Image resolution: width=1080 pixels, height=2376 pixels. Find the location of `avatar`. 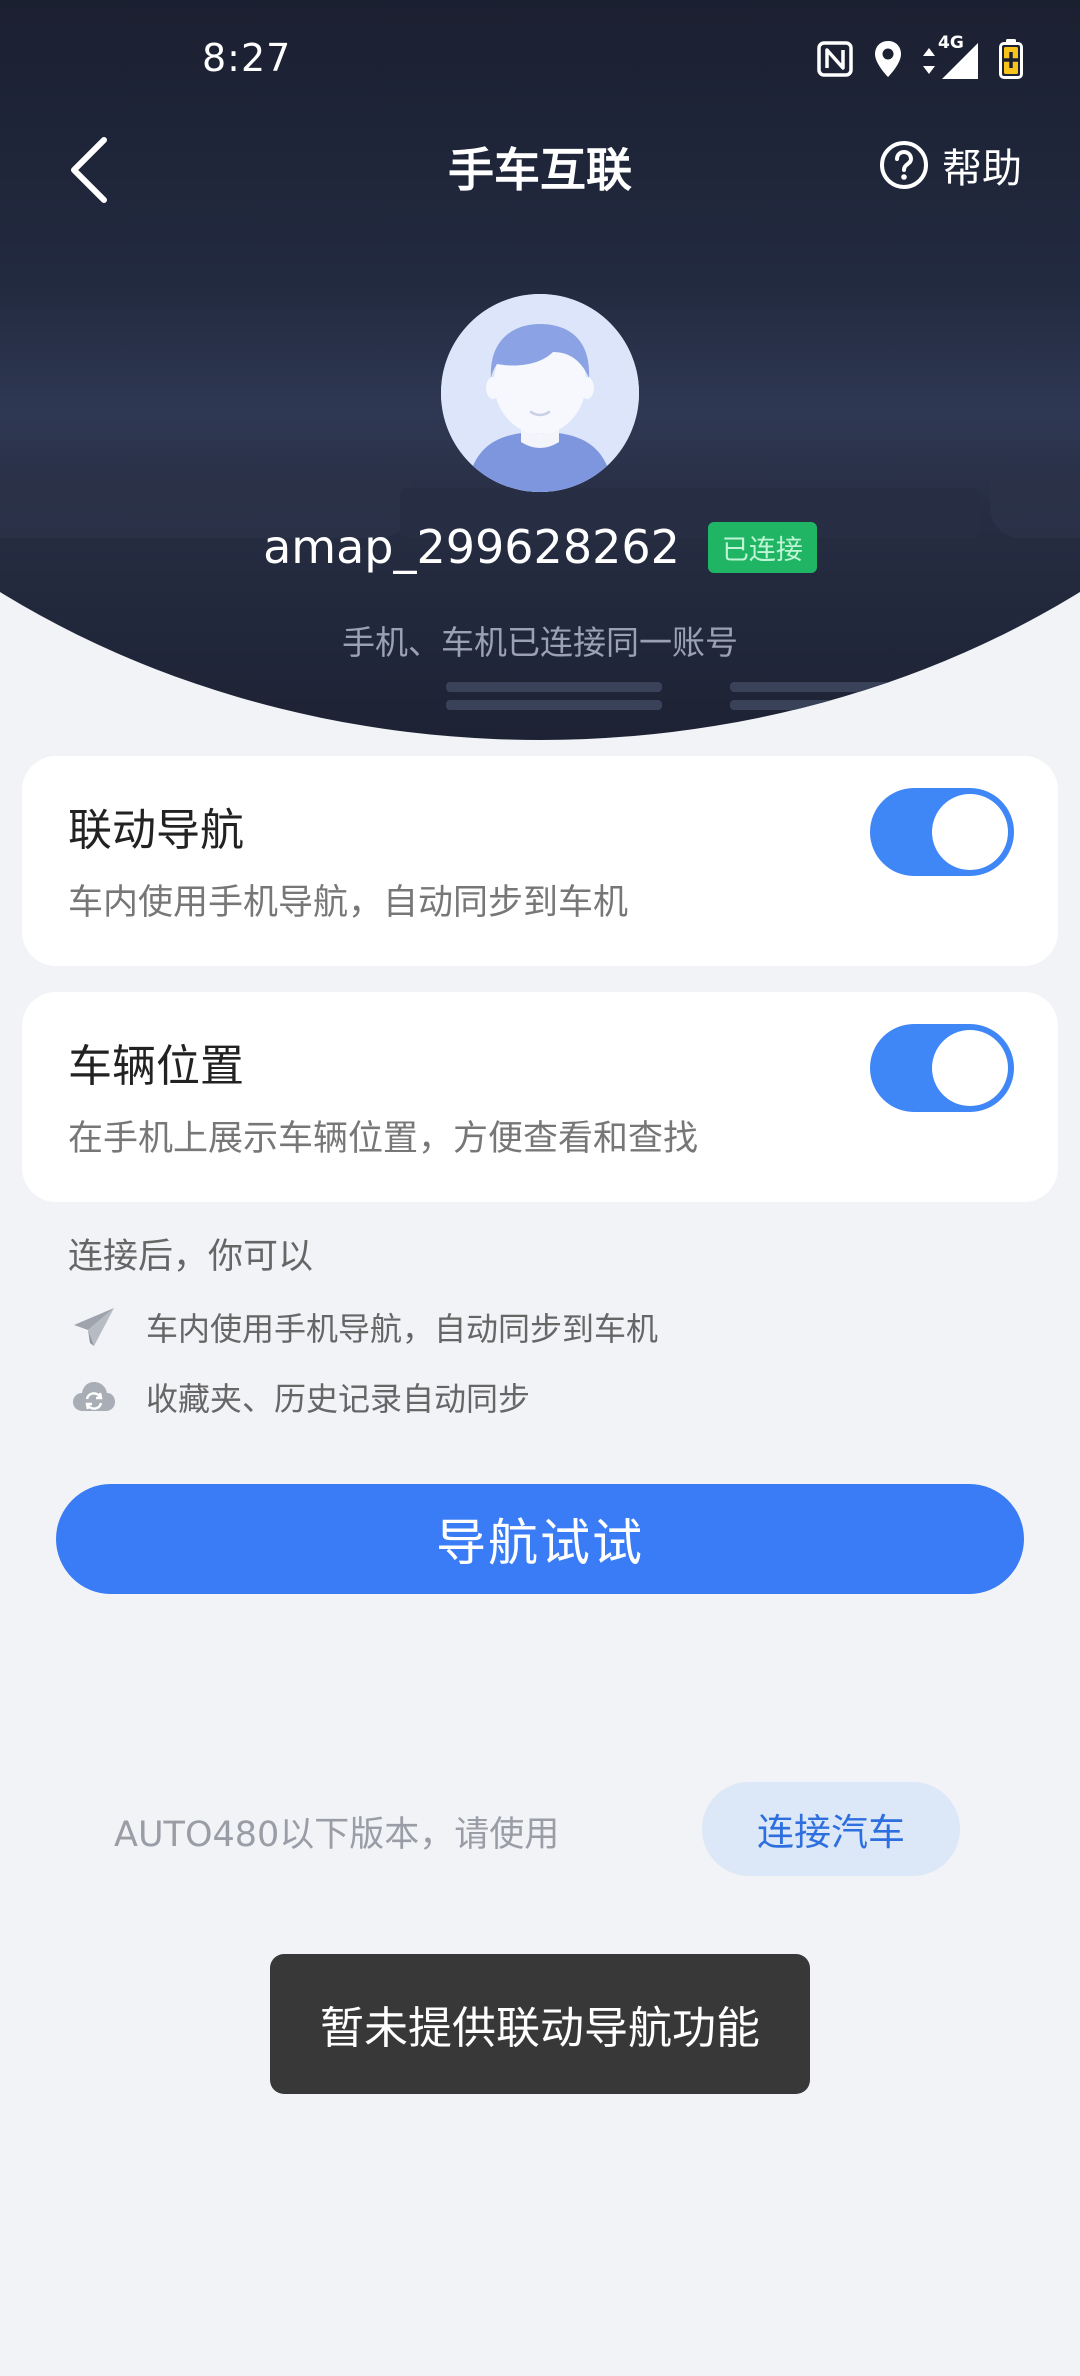

avatar is located at coordinates (540, 393).